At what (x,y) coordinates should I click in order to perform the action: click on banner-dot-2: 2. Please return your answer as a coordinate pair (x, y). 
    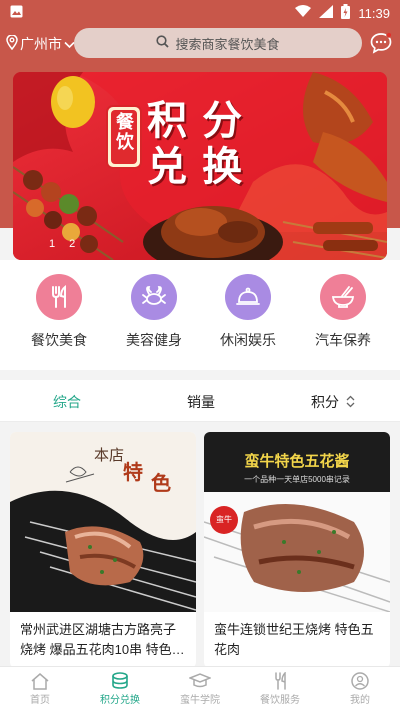
    Looking at the image, I should click on (72, 244).